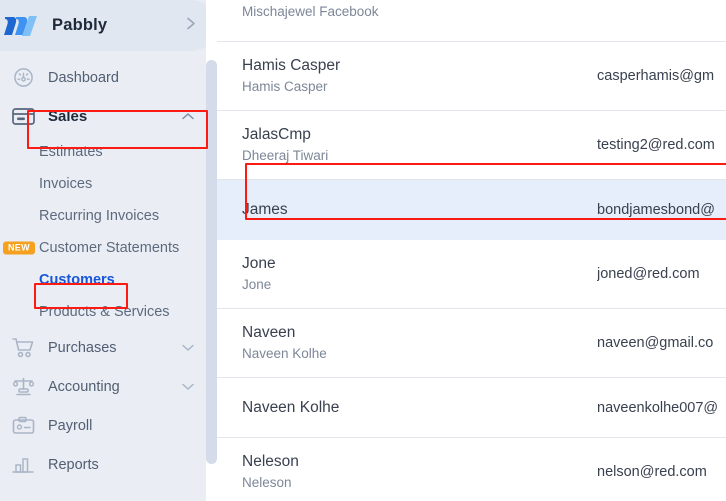  What do you see at coordinates (419, 343) in the screenshot?
I see `customer-names: Naveen Naveen Kolhe` at bounding box center [419, 343].